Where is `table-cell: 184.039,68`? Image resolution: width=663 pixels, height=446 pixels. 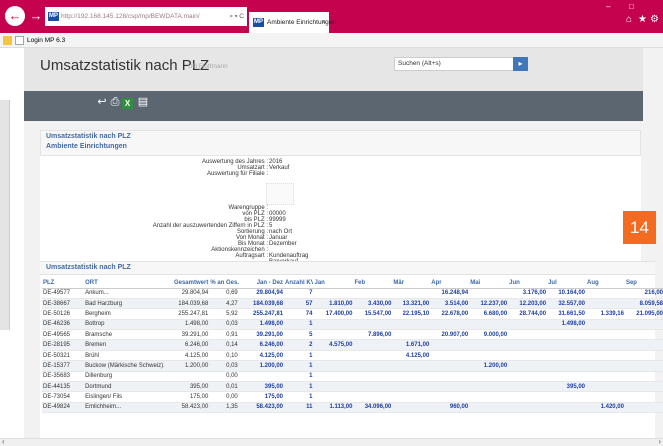 table-cell: 184.039,68 is located at coordinates (261, 304).